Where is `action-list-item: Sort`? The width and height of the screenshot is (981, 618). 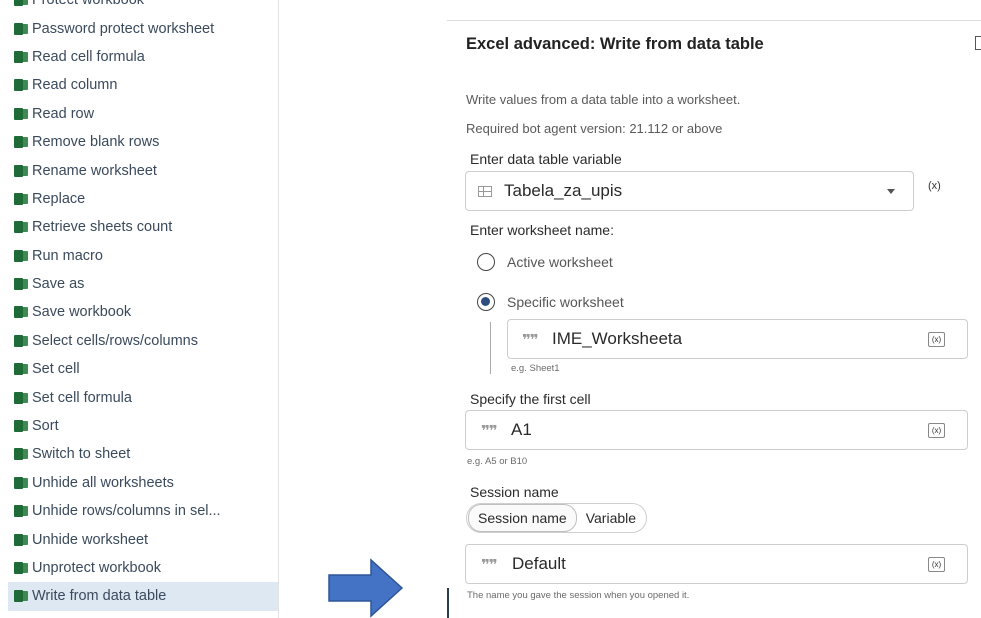 action-list-item: Sort is located at coordinates (143, 426).